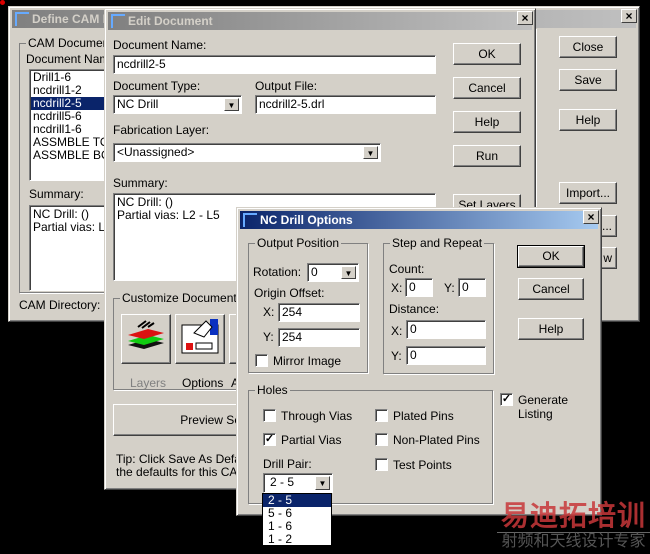  I want to click on run-button: Run, so click(487, 156).